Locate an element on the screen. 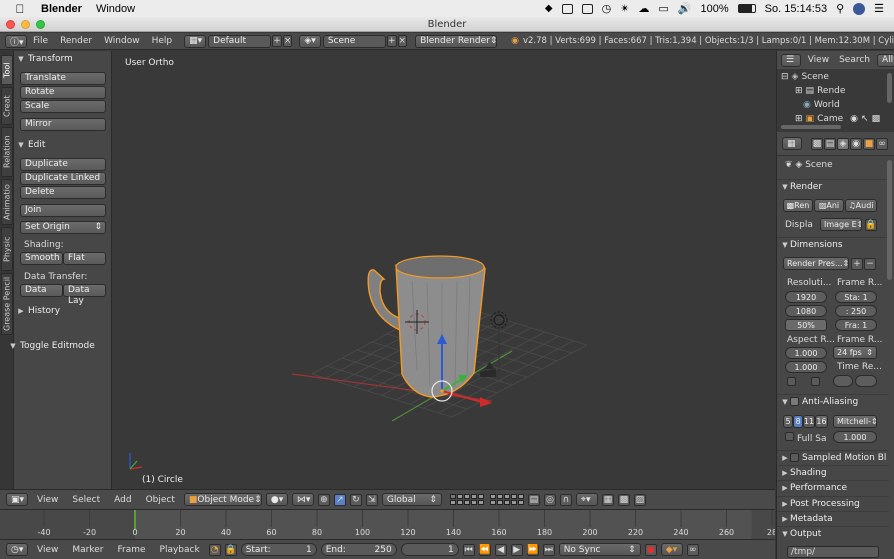 This screenshot has width=894, height=559. lock-interface-icon: 🔒 is located at coordinates (871, 225).